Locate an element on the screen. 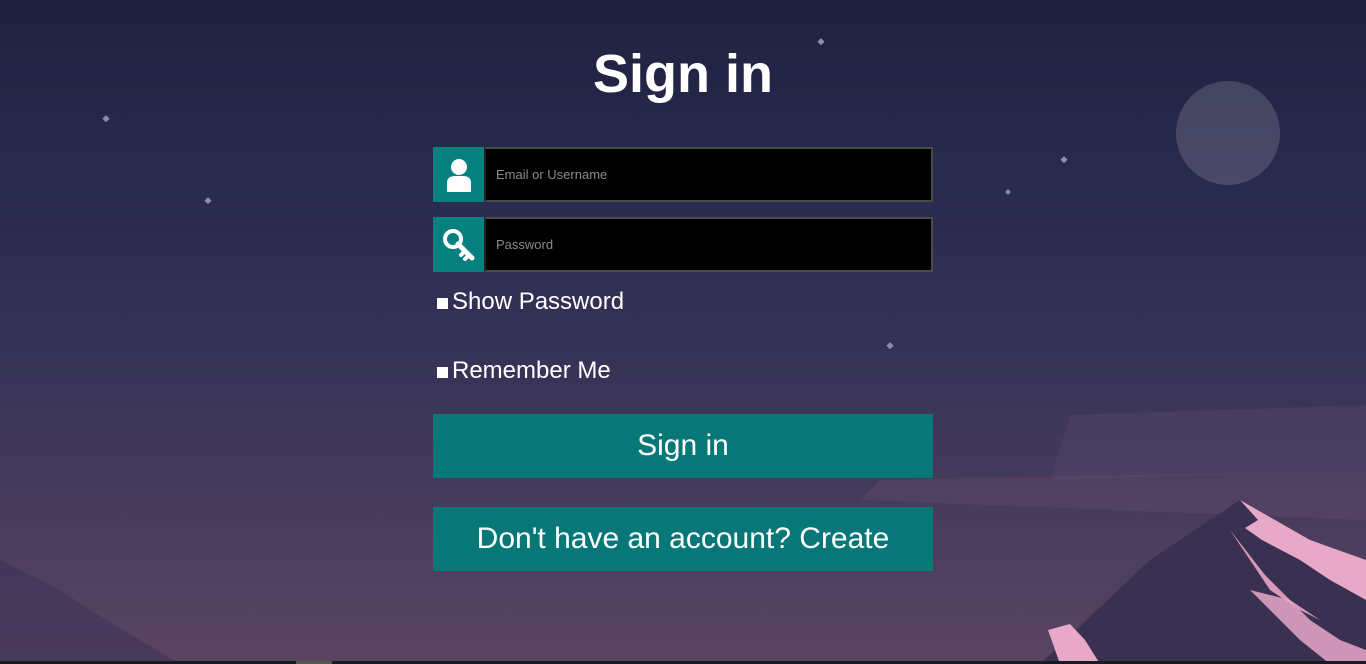  user-icon is located at coordinates (458, 174).